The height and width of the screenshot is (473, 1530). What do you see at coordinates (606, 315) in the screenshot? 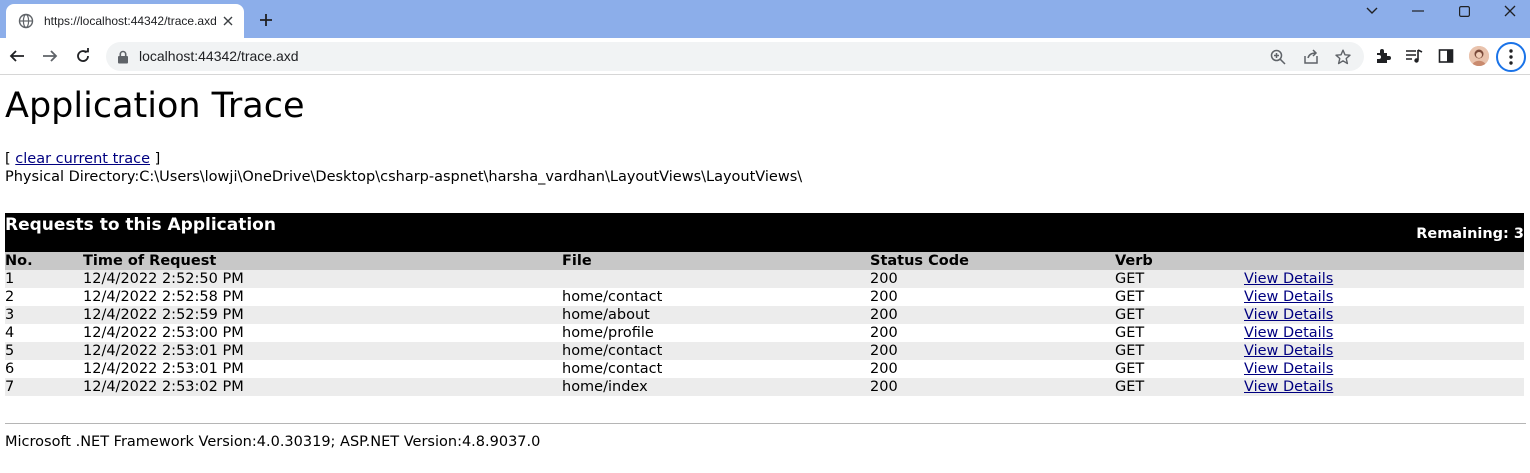
I see `row-file: home/about` at bounding box center [606, 315].